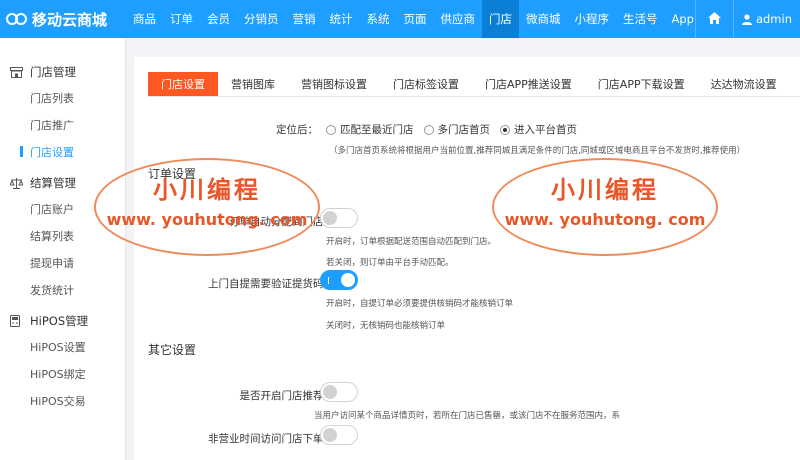 This screenshot has height=460, width=800. Describe the element at coordinates (144, 19) in the screenshot. I see `nav-item-0: 商品` at that location.